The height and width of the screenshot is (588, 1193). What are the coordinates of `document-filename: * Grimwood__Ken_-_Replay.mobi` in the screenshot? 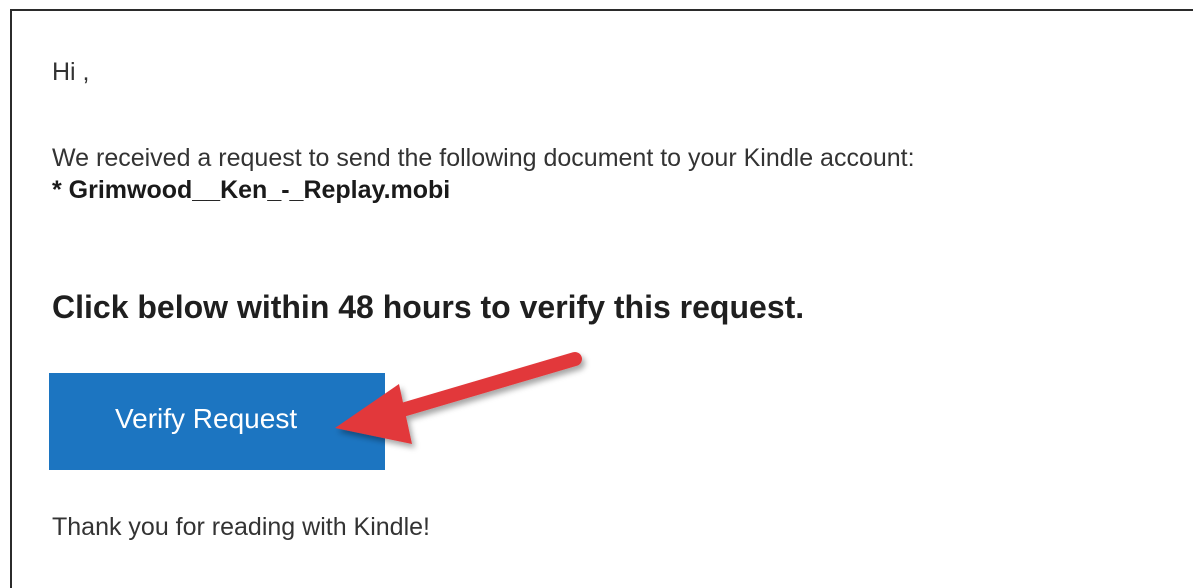 It's located at (251, 190).